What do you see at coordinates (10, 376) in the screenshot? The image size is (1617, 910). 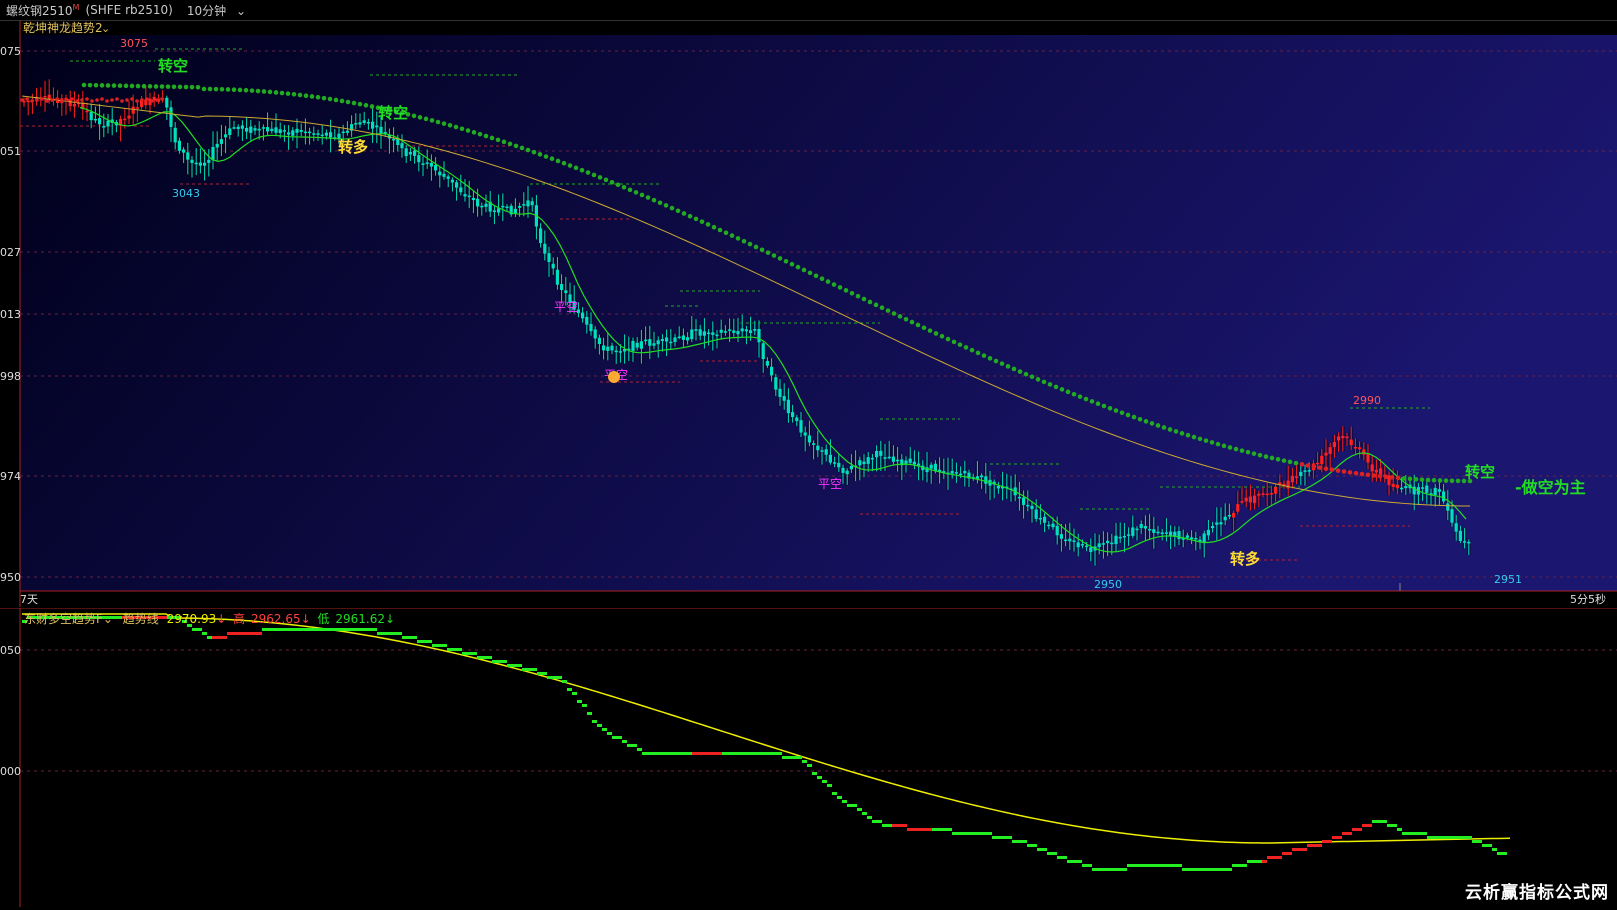 I see `price-tick: 998` at bounding box center [10, 376].